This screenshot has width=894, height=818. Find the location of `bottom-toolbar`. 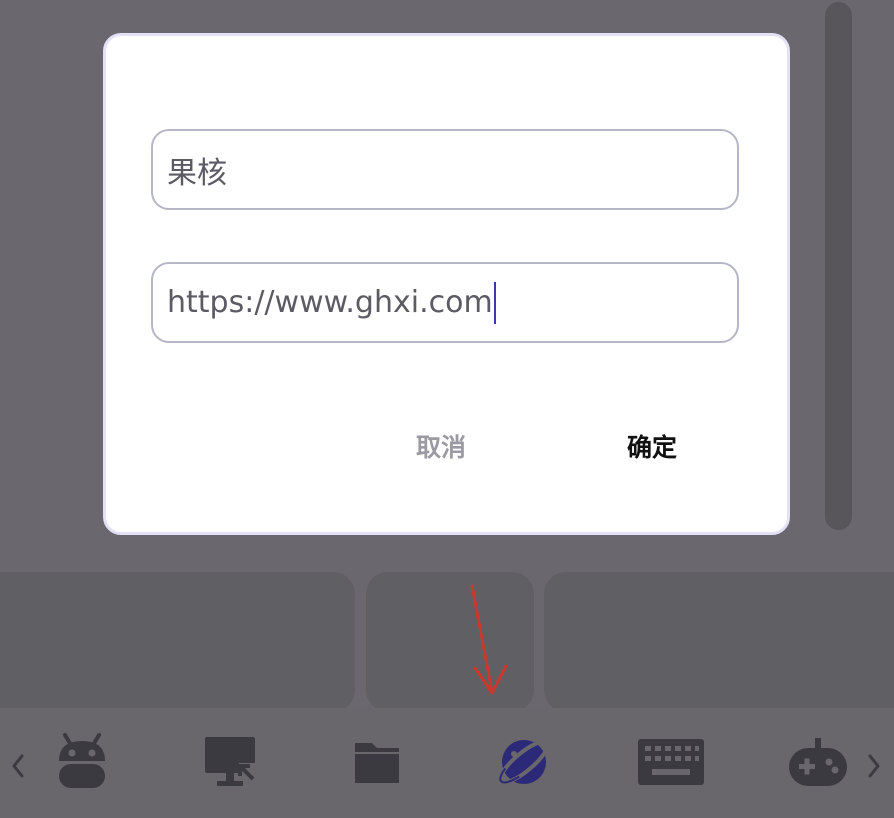

bottom-toolbar is located at coordinates (447, 763).